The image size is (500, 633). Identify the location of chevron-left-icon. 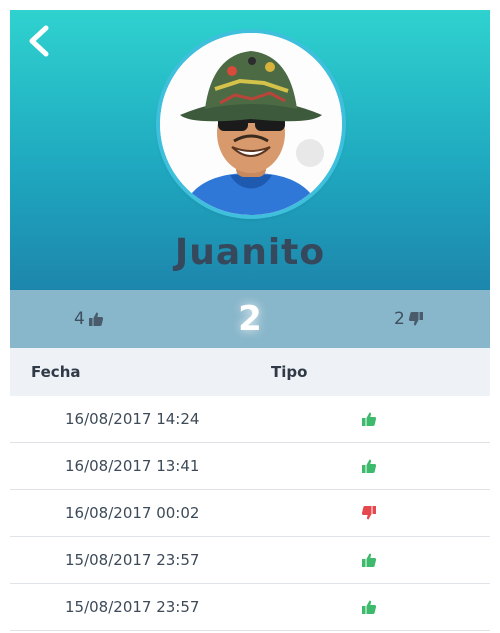
(39, 41).